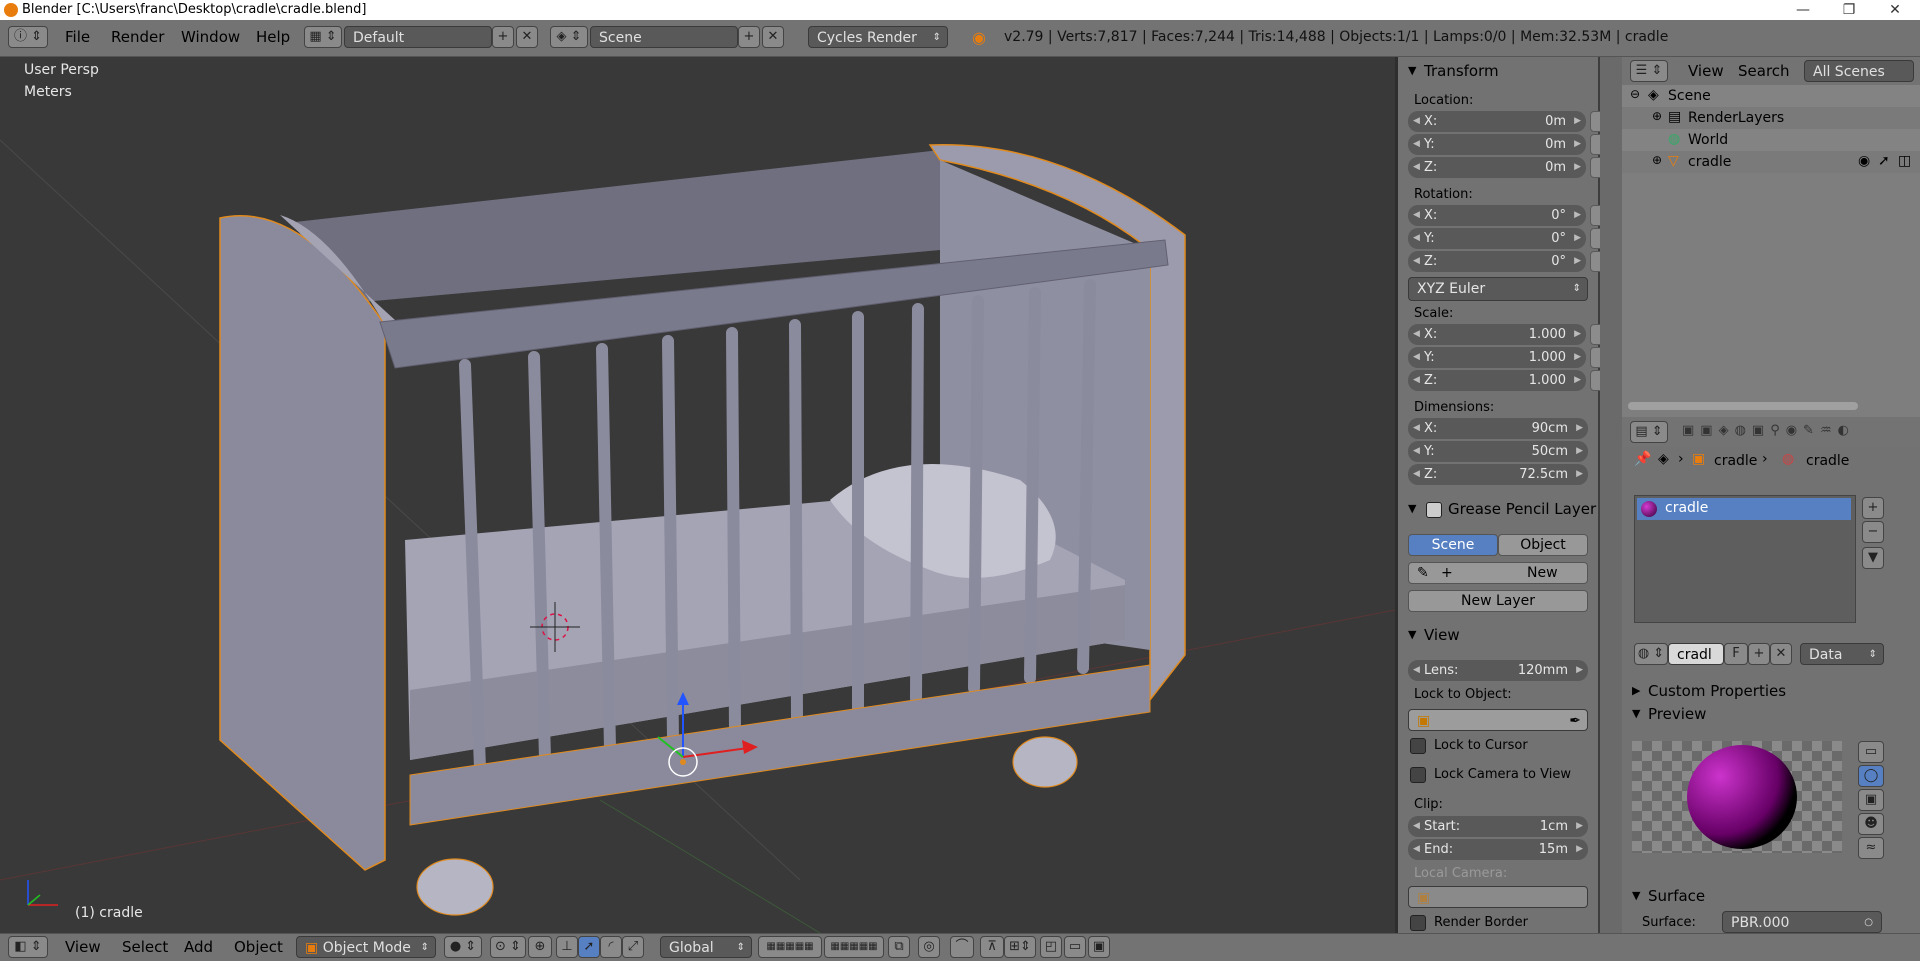  I want to click on mode-select: ▣ Object Mode ⇕, so click(366, 947).